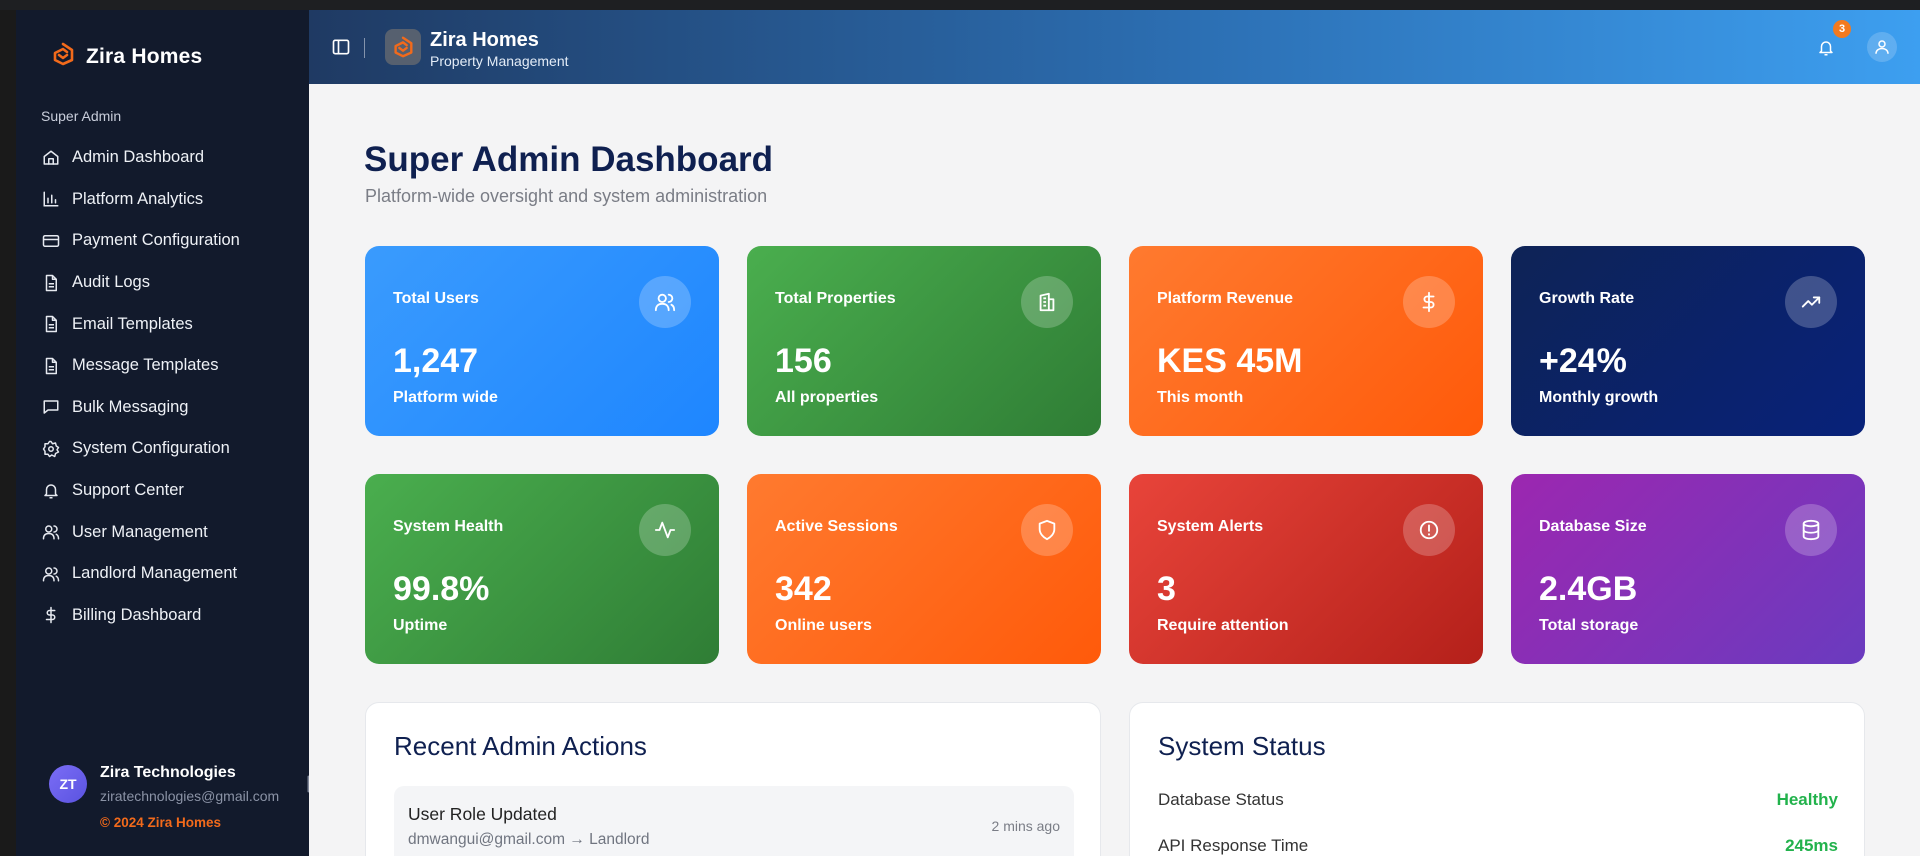  I want to click on user-icon, so click(1882, 47).